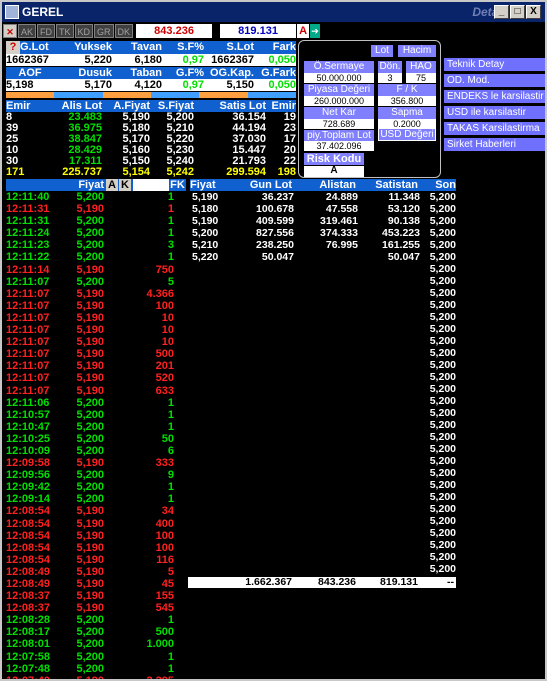  I want to click on val-taban: 4,120, so click(148, 85).